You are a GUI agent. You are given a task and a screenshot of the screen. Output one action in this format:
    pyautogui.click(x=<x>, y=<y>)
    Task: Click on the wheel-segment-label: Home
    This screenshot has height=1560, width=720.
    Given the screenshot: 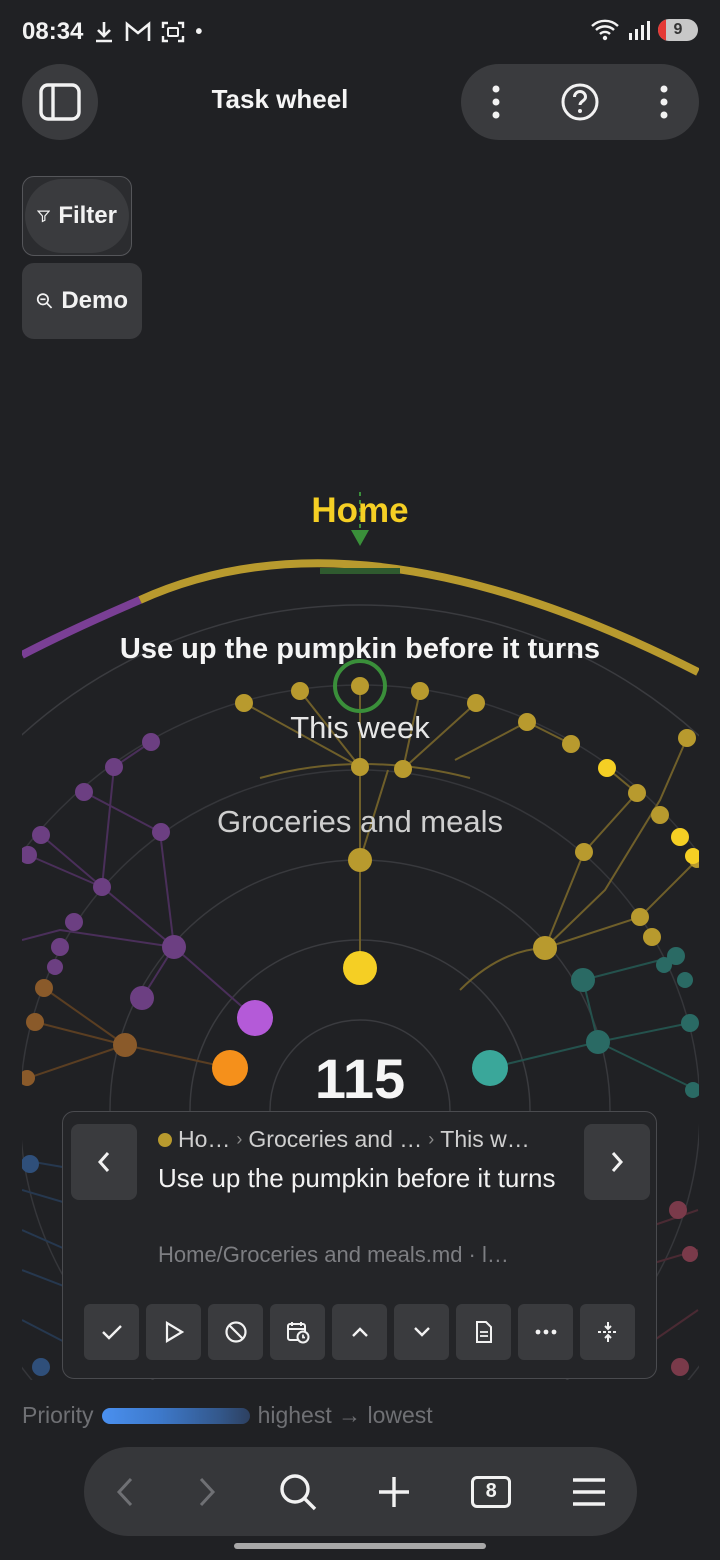 What is the action you would take?
    pyautogui.click(x=359, y=510)
    